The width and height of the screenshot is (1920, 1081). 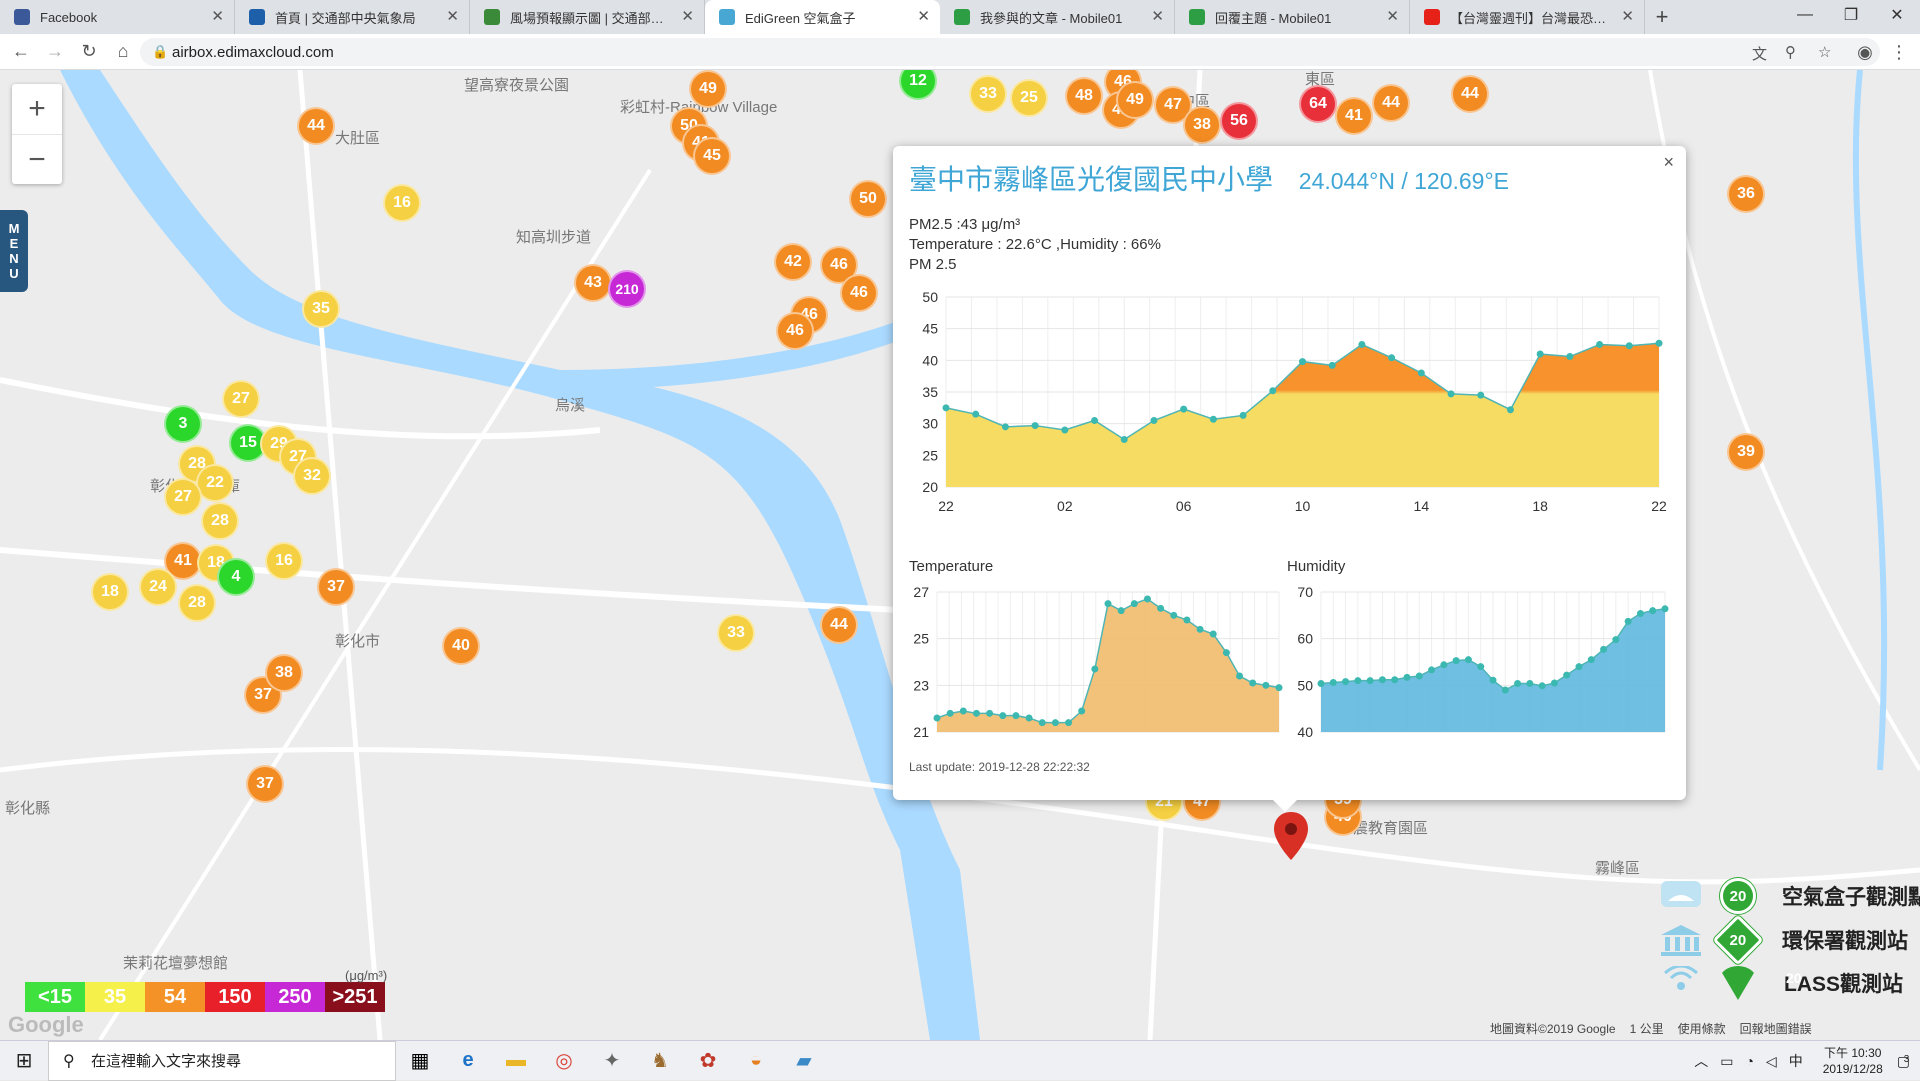 What do you see at coordinates (1292, 17) in the screenshot?
I see `browser-tab: 回覆主題 - Mobile01 ✕` at bounding box center [1292, 17].